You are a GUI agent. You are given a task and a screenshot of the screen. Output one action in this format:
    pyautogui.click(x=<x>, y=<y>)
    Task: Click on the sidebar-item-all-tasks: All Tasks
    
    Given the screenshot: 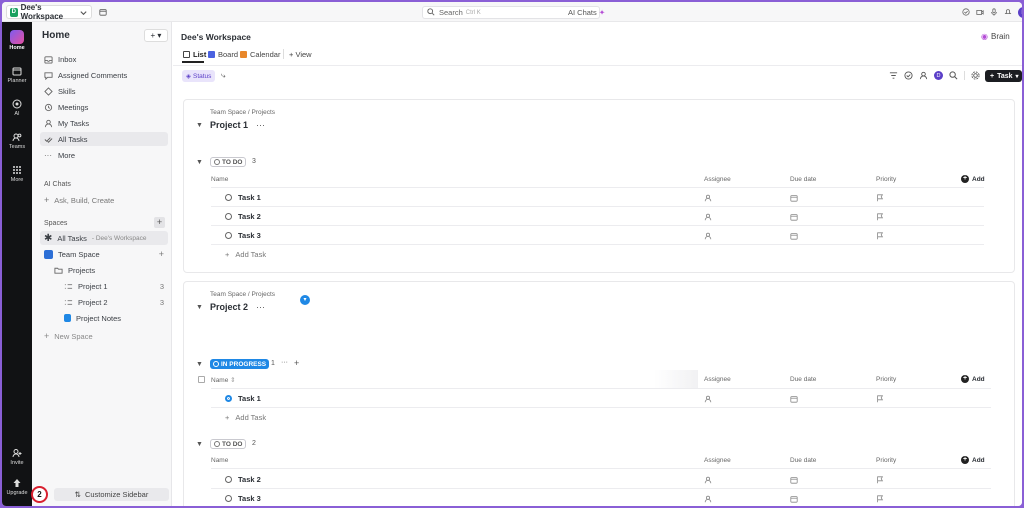 What is the action you would take?
    pyautogui.click(x=104, y=139)
    